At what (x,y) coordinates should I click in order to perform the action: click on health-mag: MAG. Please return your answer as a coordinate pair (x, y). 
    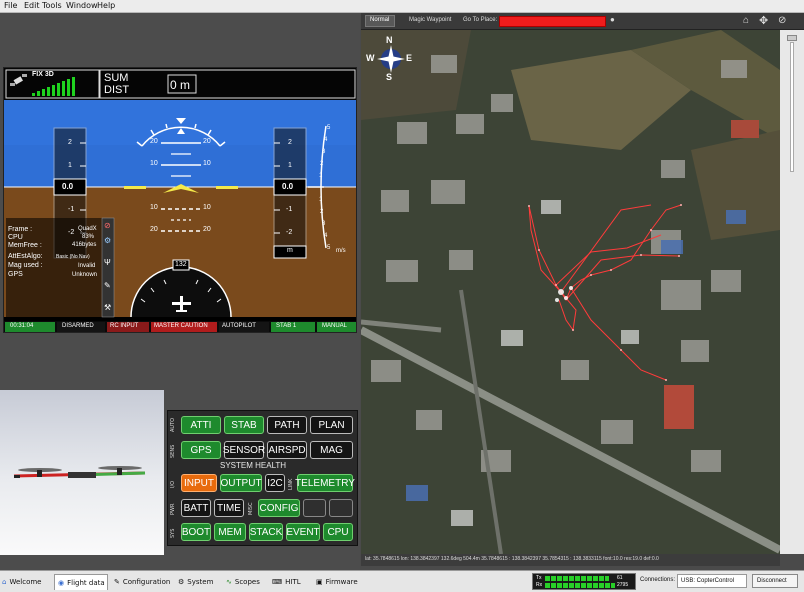
    Looking at the image, I should click on (331, 450).